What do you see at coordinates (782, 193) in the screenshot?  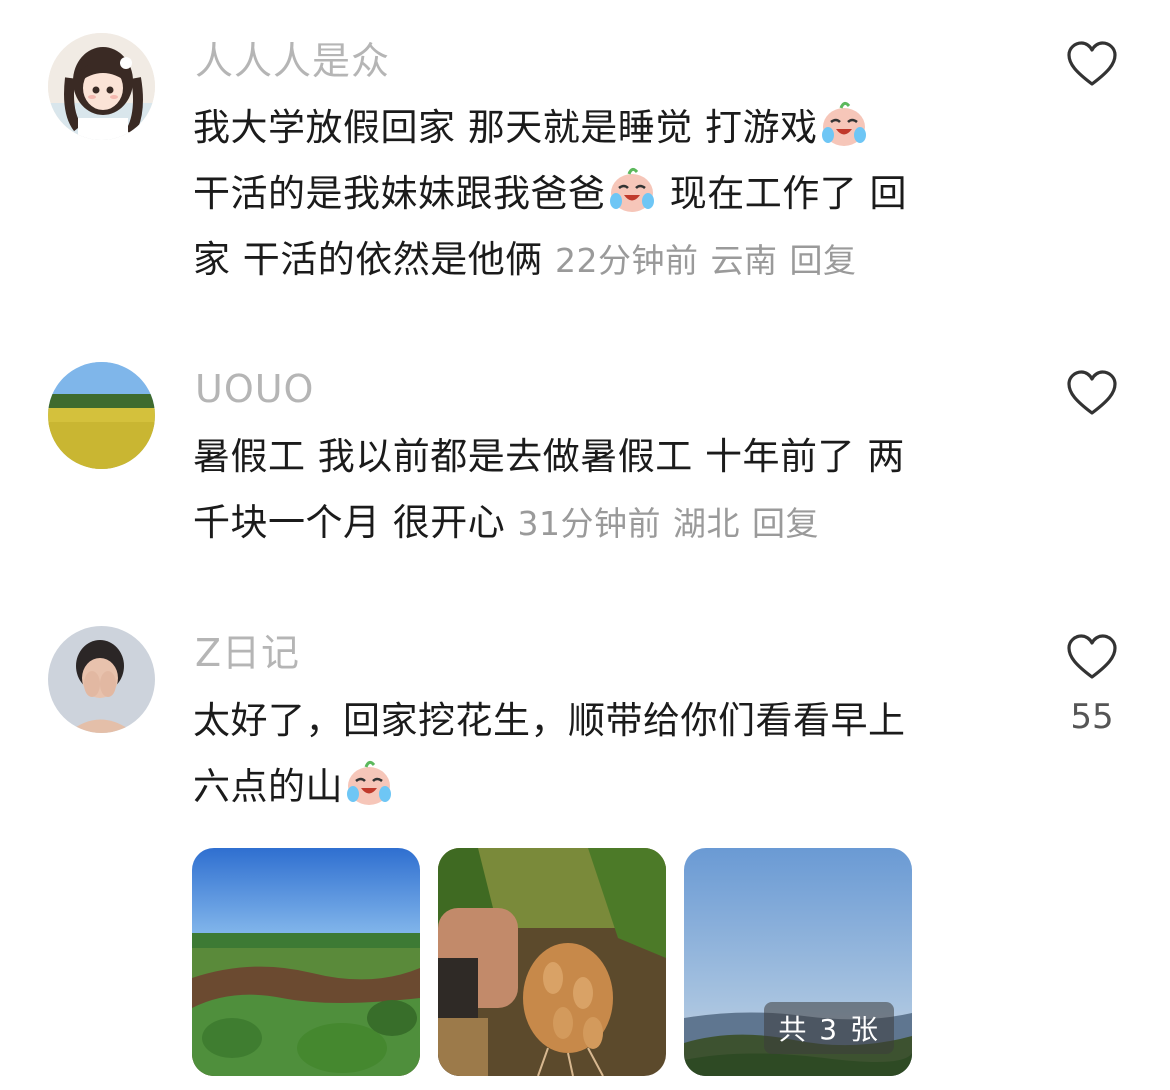 I see `comment-line: 现在工作了 回` at bounding box center [782, 193].